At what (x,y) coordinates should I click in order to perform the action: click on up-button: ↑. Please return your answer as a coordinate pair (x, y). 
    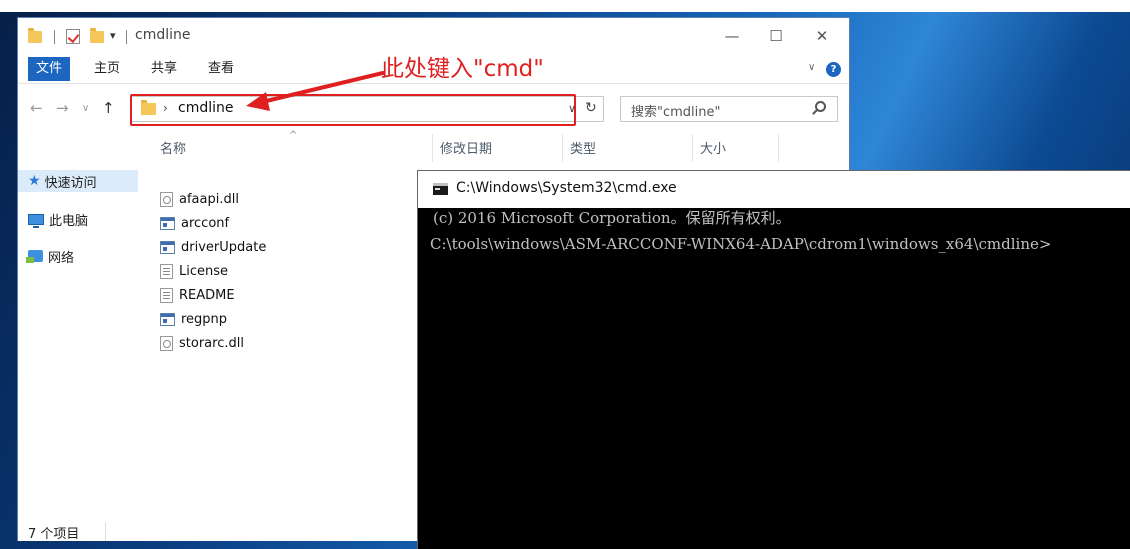
    Looking at the image, I should click on (108, 108).